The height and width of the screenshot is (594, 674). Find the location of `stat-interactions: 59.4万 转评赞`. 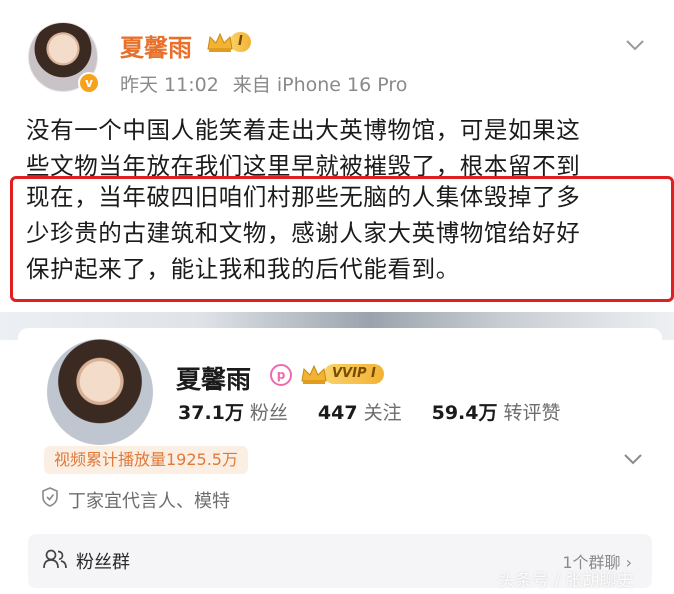

stat-interactions: 59.4万 转评赞 is located at coordinates (496, 411).